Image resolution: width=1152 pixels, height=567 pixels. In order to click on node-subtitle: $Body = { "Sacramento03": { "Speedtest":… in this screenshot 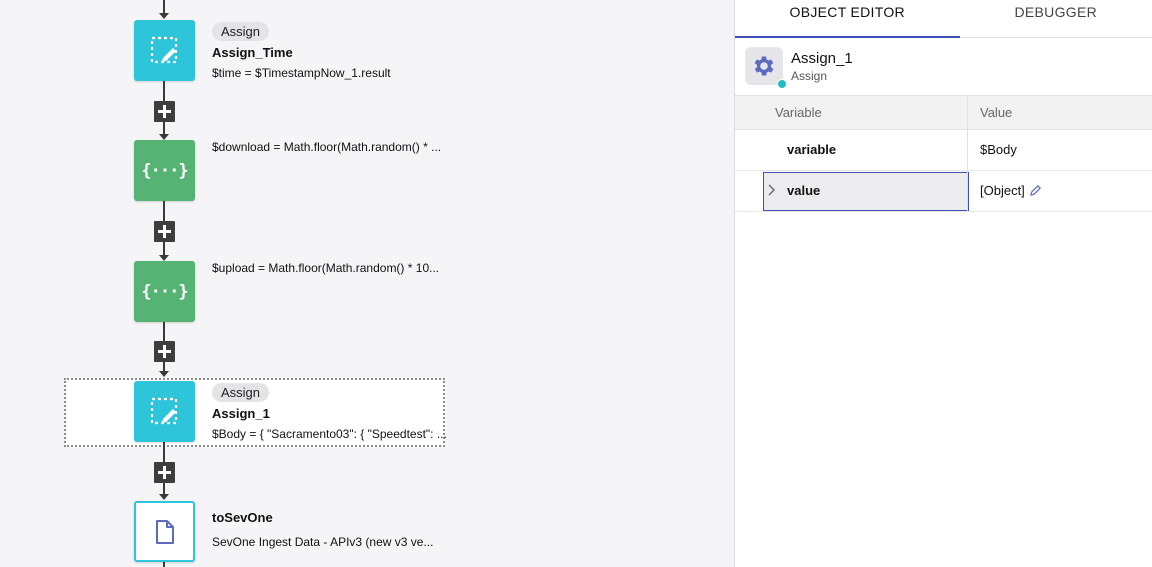, I will do `click(329, 434)`.